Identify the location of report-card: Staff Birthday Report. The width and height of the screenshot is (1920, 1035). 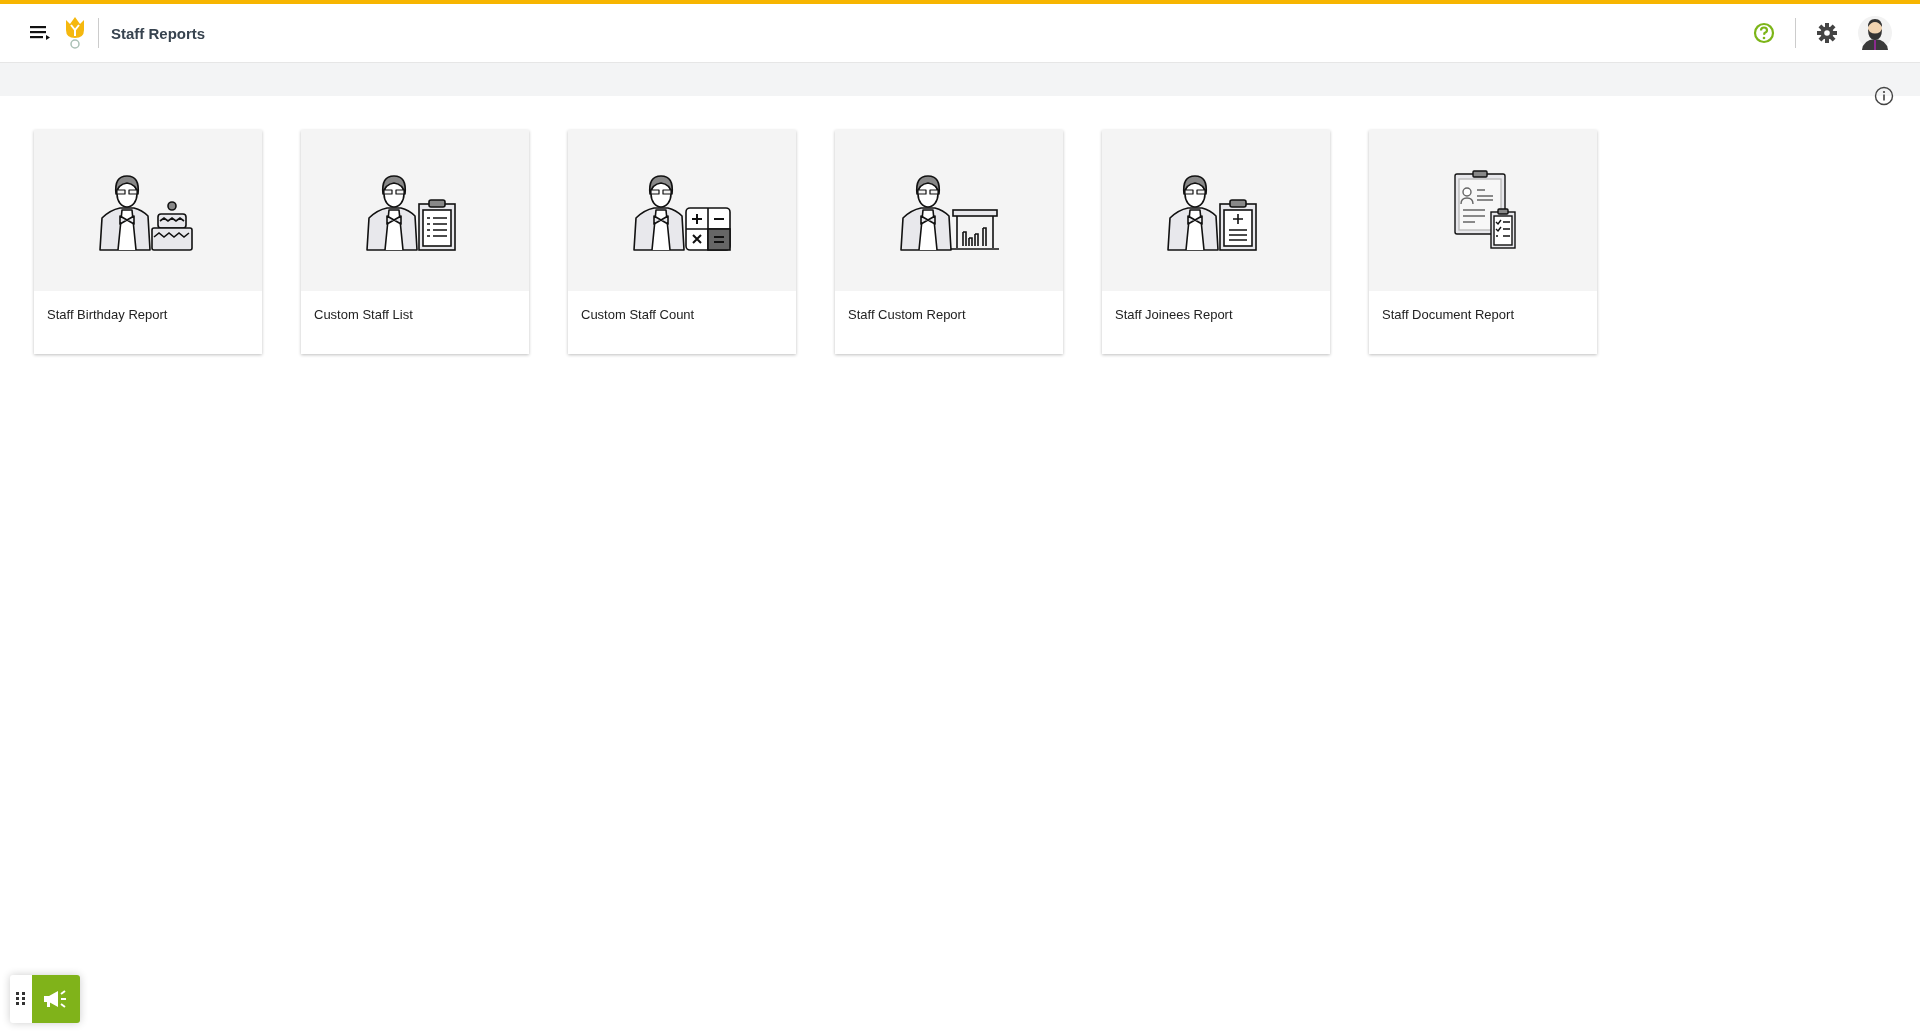
(148, 242).